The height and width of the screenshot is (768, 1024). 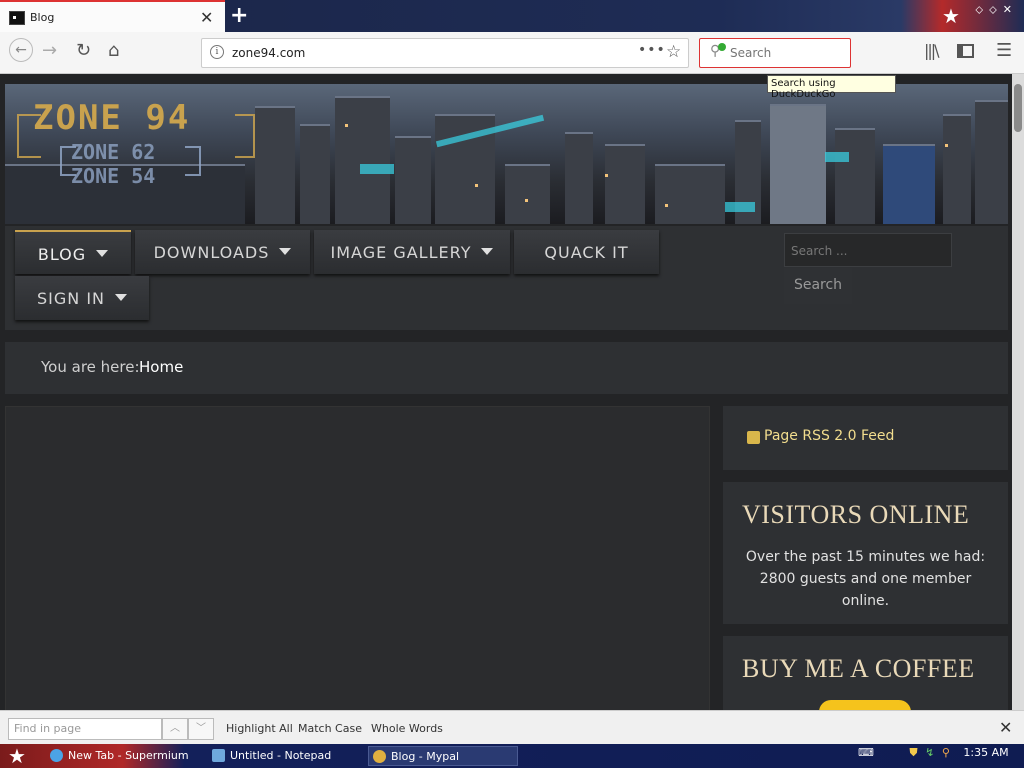 I want to click on search-icon: ⚲, so click(x=946, y=752).